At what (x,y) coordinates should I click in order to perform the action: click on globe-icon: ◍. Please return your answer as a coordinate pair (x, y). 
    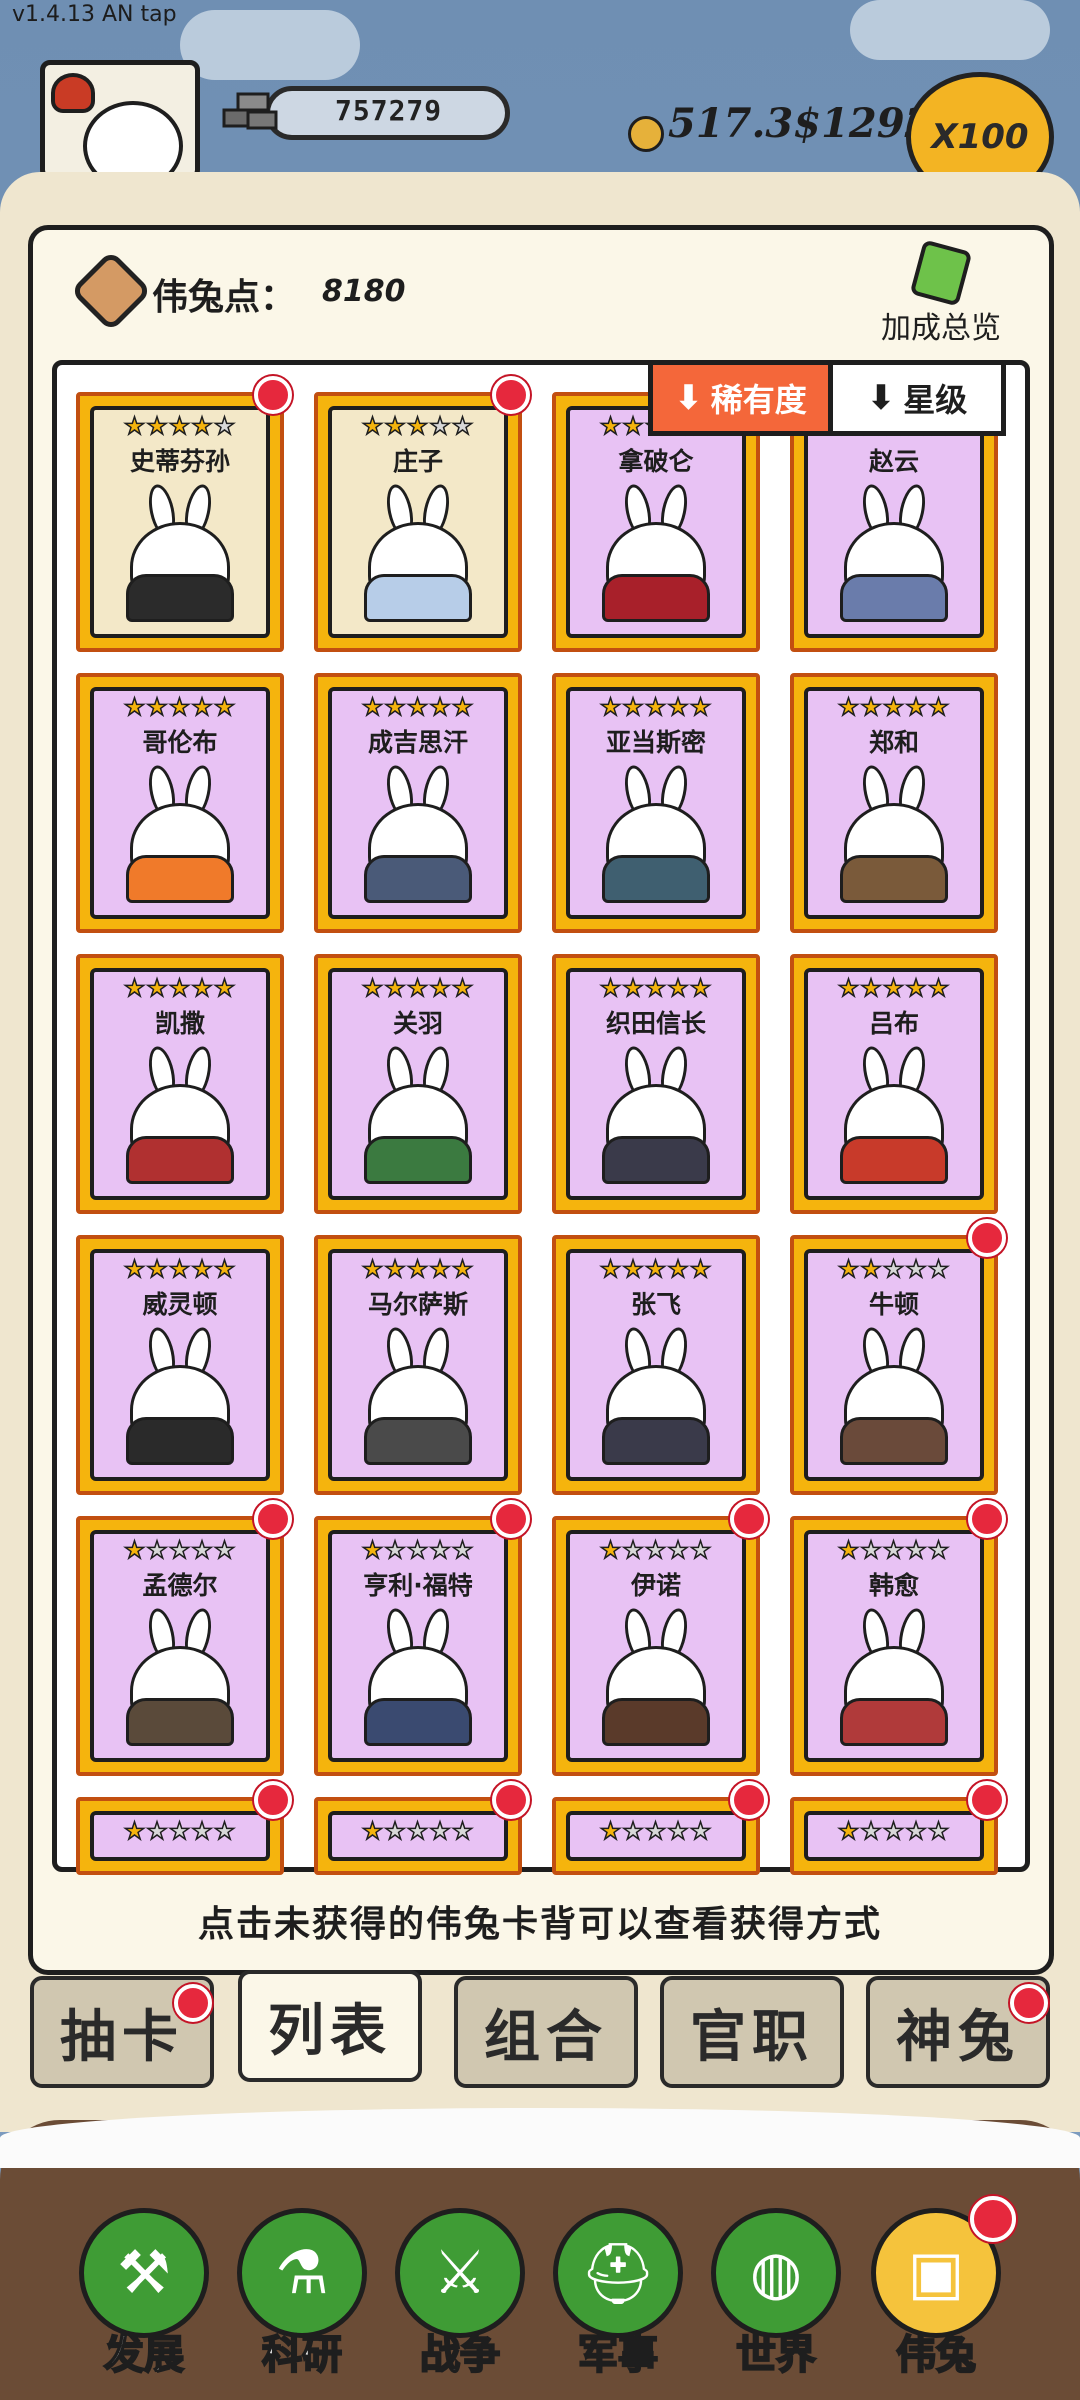
    Looking at the image, I should click on (776, 2273).